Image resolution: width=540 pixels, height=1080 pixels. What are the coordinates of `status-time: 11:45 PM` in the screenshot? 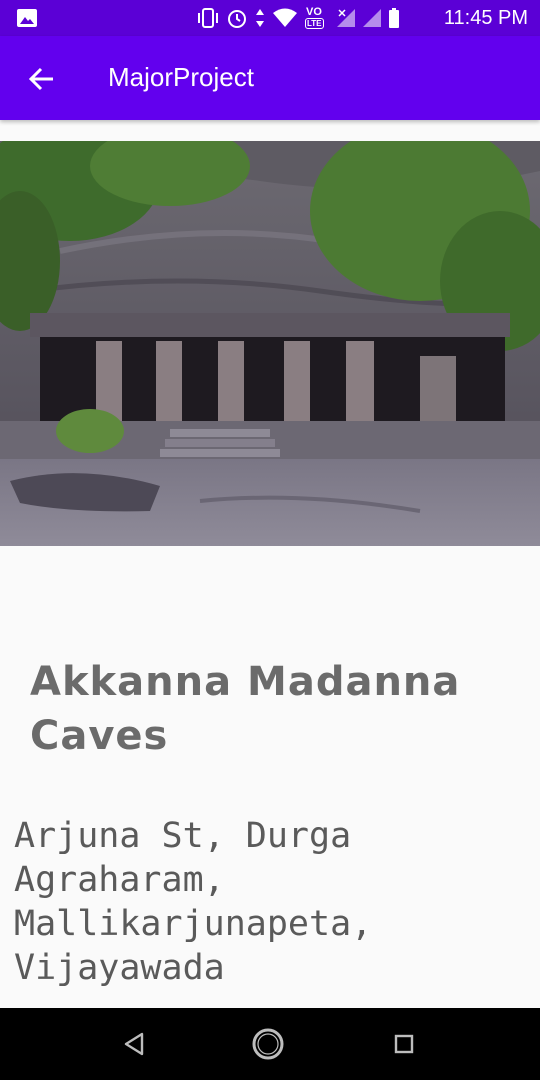 It's located at (485, 18).